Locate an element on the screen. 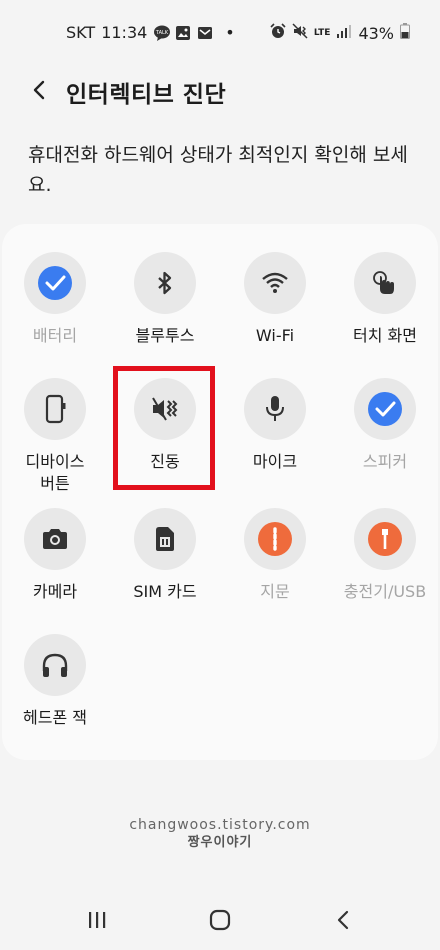 The height and width of the screenshot is (950, 440). watermark-url: changwoos.tistory.com is located at coordinates (220, 825).